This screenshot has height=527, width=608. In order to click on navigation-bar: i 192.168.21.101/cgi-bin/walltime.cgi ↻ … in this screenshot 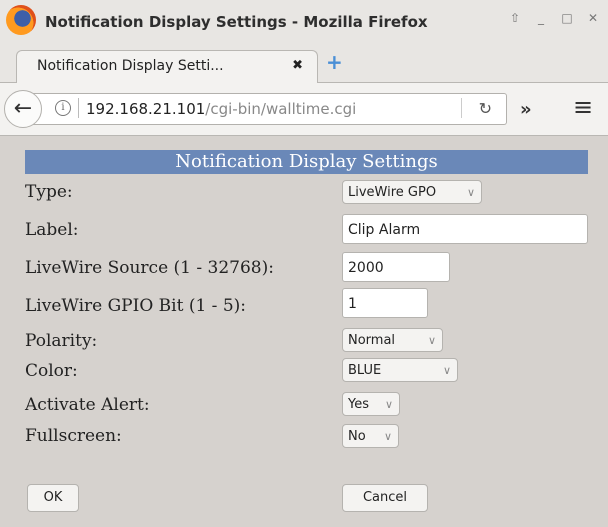, I will do `click(304, 109)`.